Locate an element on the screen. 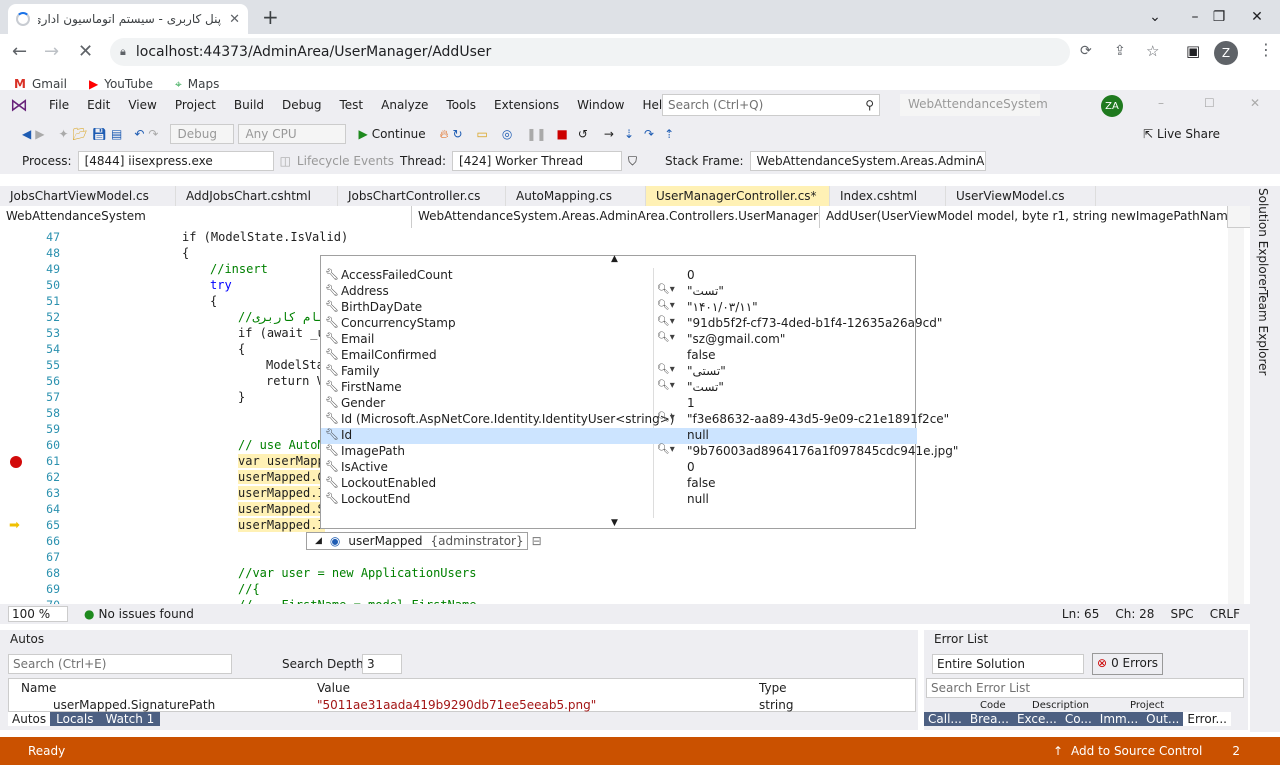  bookmark-gmail: M Gmail is located at coordinates (40, 81).